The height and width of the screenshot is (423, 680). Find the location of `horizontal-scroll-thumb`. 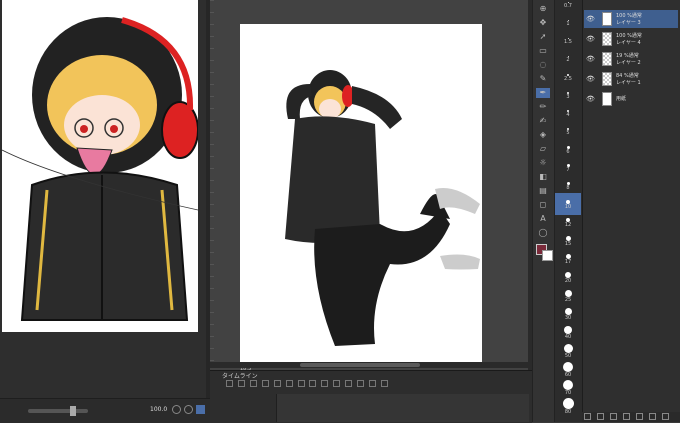

horizontal-scroll-thumb is located at coordinates (360, 365).